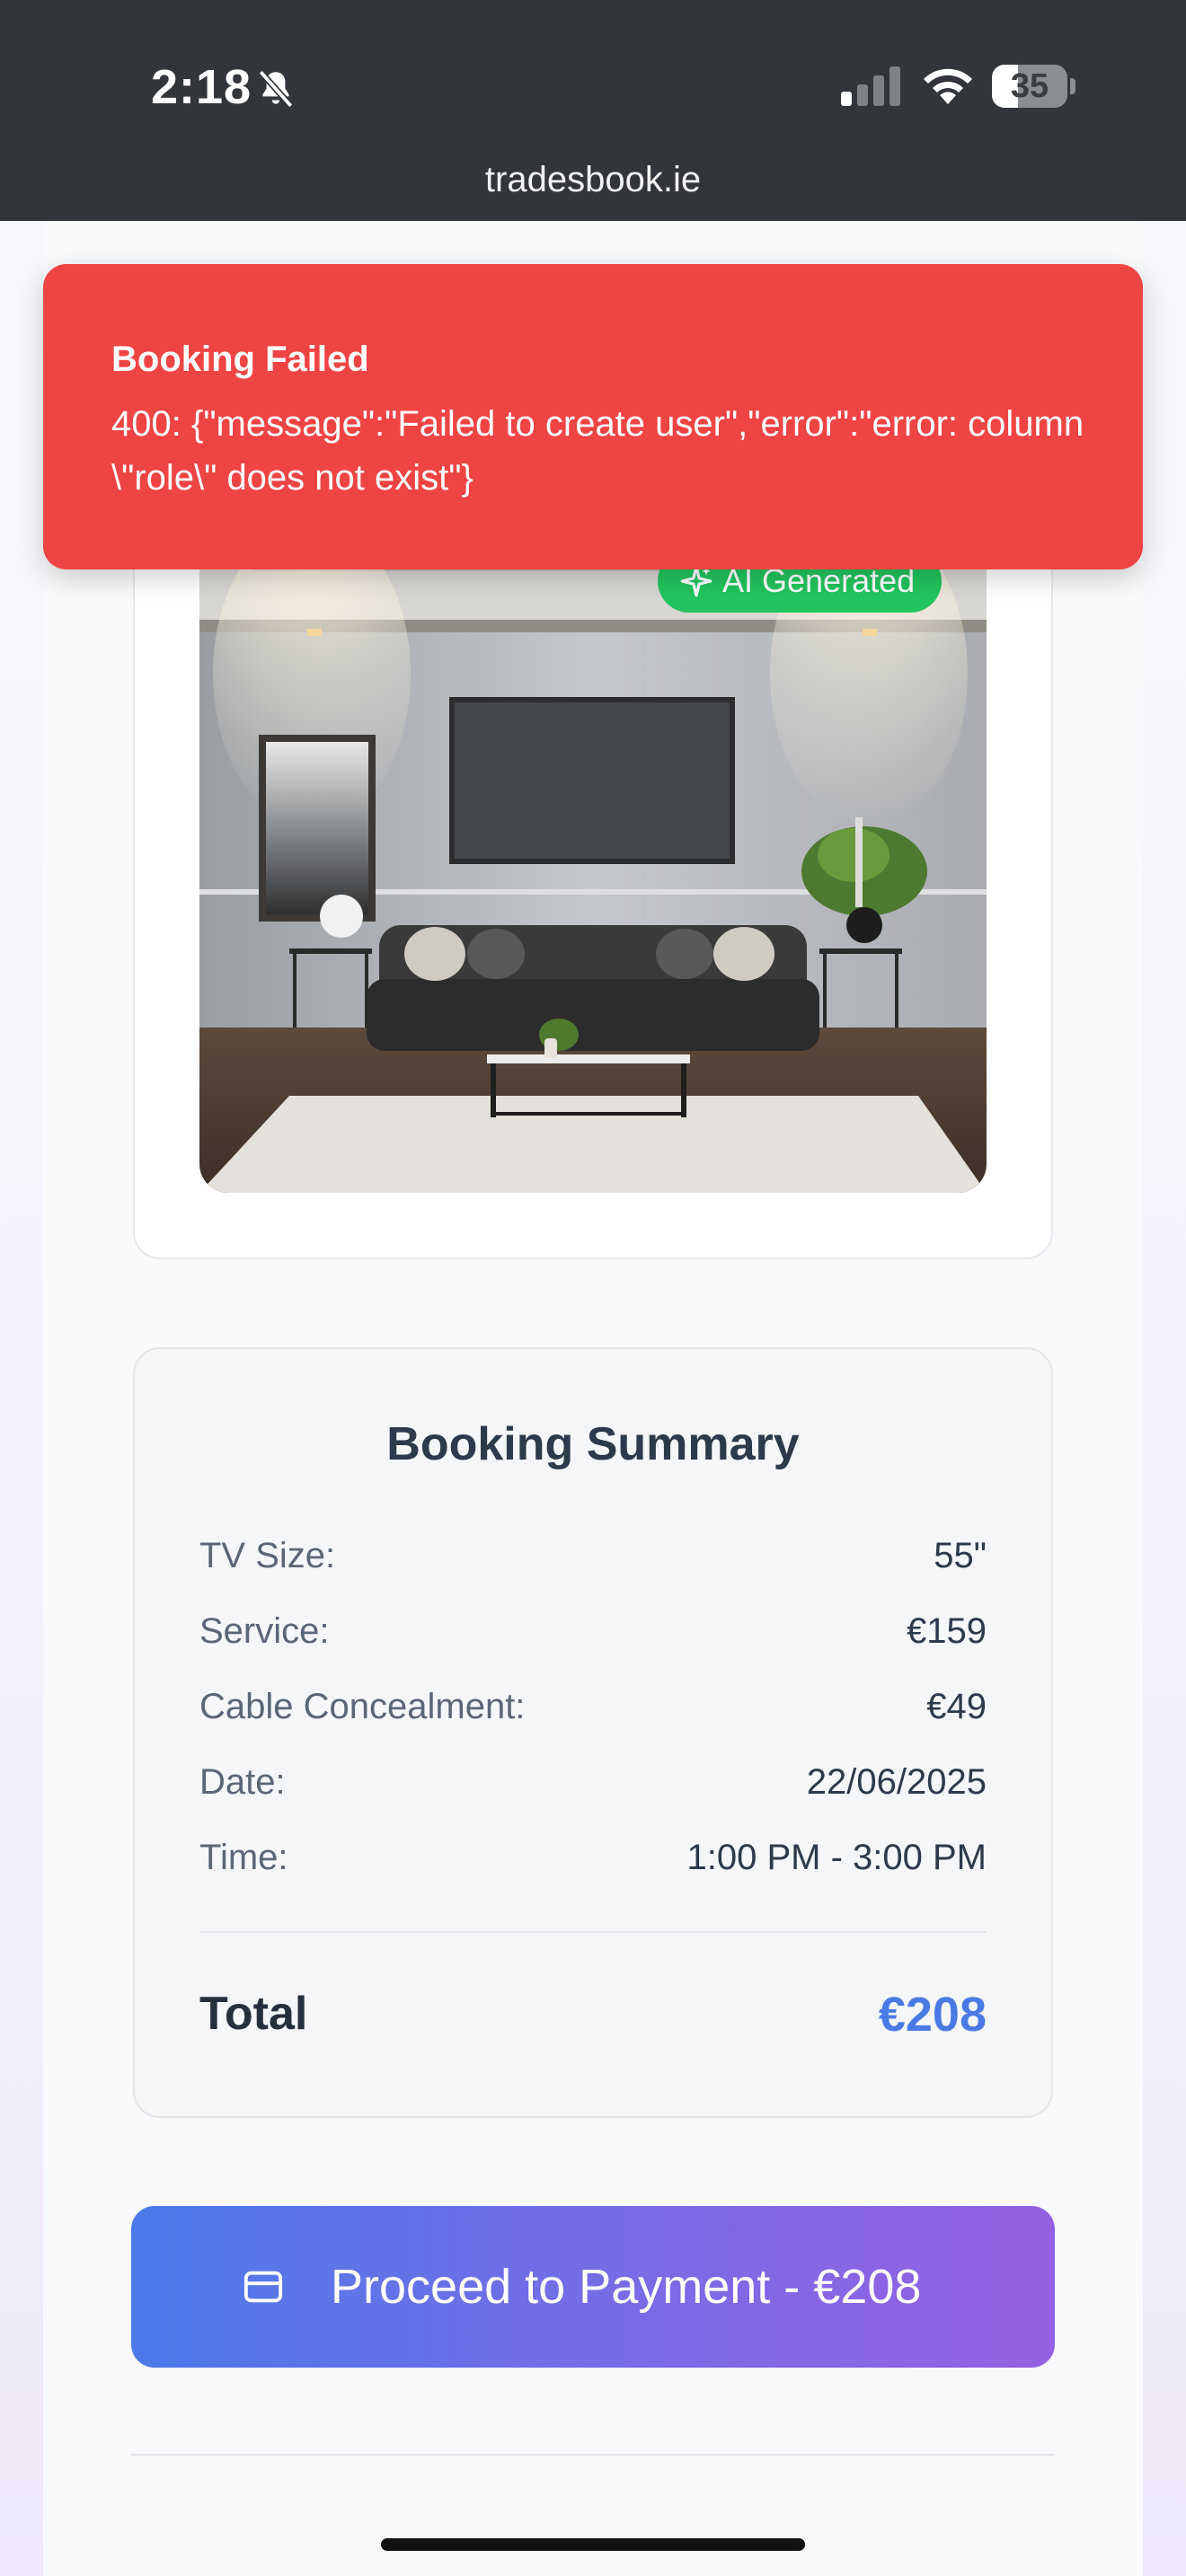 This screenshot has height=2576, width=1186. Describe the element at coordinates (240, 359) in the screenshot. I see `toast-title: Booking Failed` at that location.